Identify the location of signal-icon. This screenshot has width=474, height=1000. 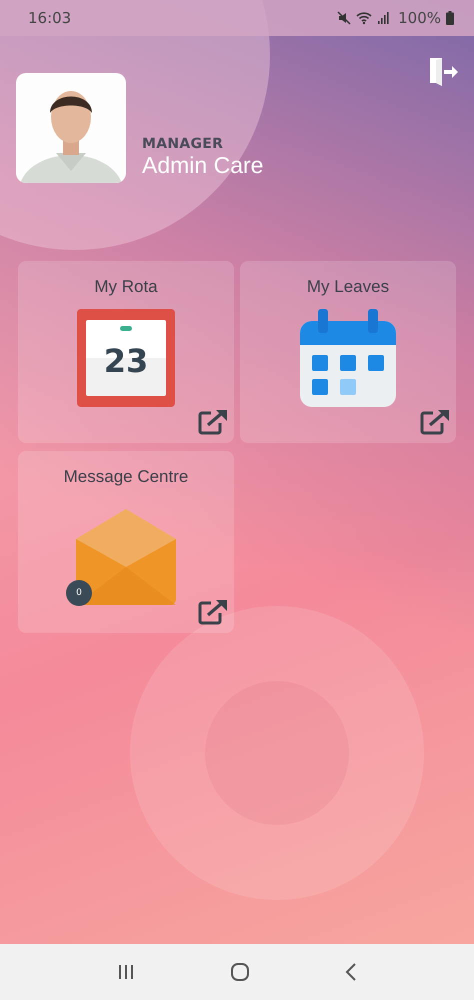
(383, 18).